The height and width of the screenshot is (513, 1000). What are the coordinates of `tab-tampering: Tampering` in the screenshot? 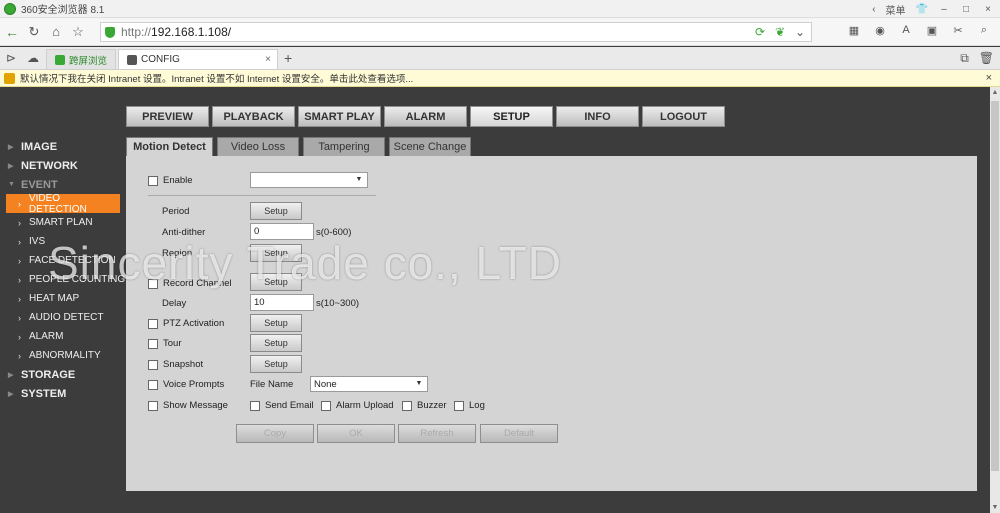 It's located at (344, 146).